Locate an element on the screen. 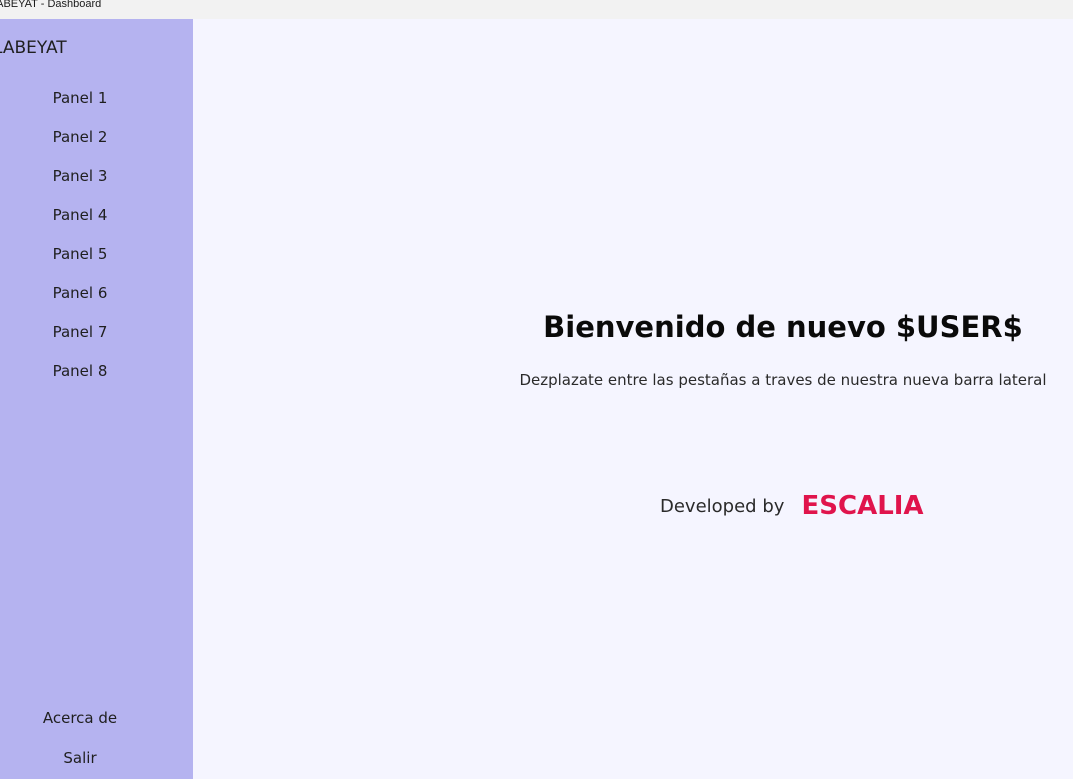 The image size is (1073, 779). sidebar-item-panel-4: Panel 4 is located at coordinates (80, 215).